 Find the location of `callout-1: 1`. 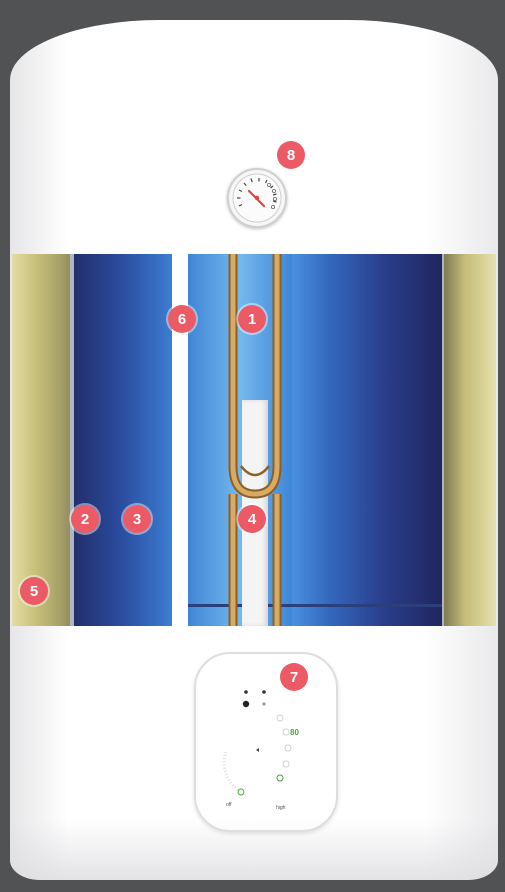

callout-1: 1 is located at coordinates (252, 319).